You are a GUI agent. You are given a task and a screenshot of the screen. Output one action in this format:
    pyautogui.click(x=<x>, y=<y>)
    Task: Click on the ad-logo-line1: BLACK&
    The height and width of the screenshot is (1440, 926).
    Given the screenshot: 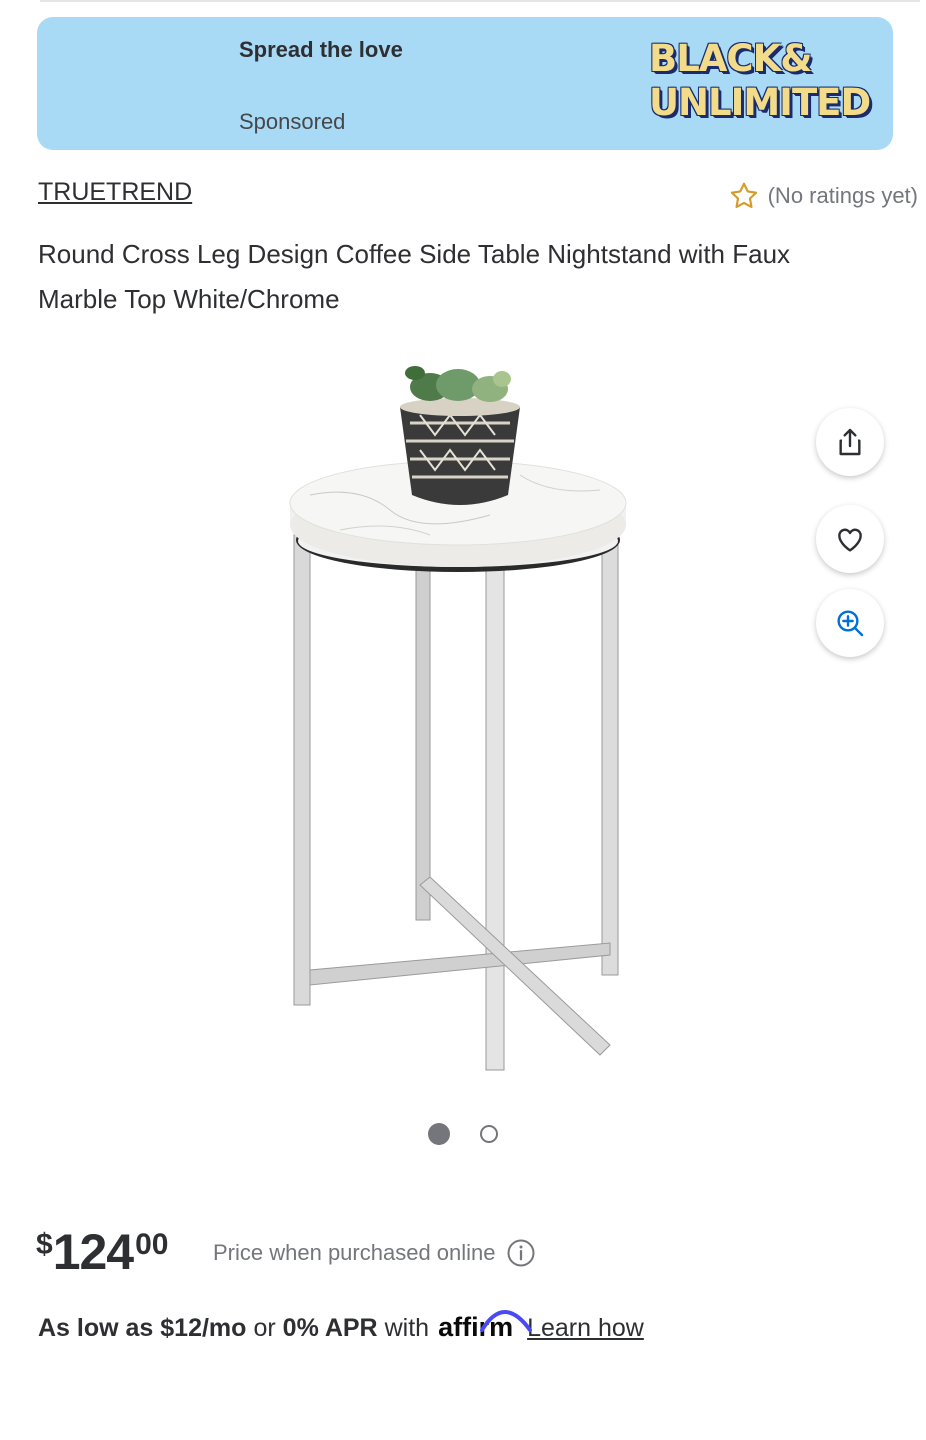 What is the action you would take?
    pyautogui.click(x=731, y=58)
    